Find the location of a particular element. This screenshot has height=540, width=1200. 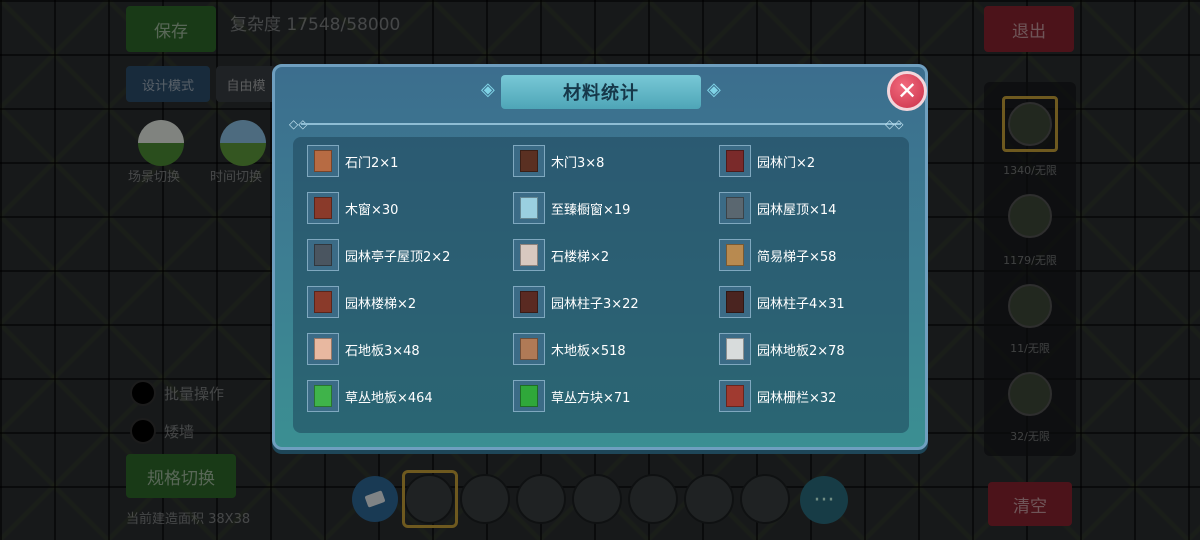

garden-stairs-icon is located at coordinates (323, 302).